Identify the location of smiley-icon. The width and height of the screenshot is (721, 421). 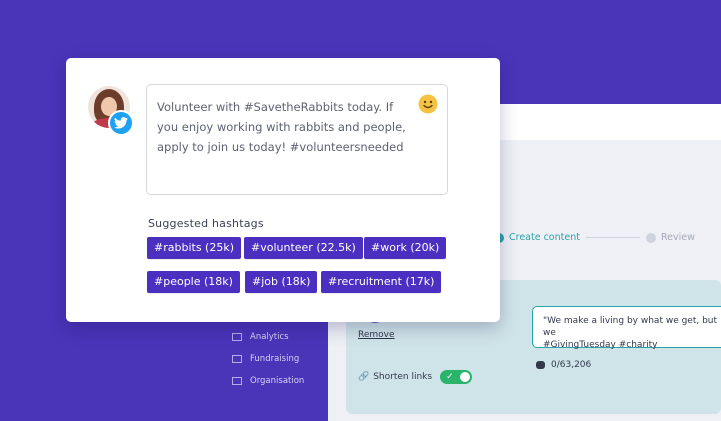
(428, 104).